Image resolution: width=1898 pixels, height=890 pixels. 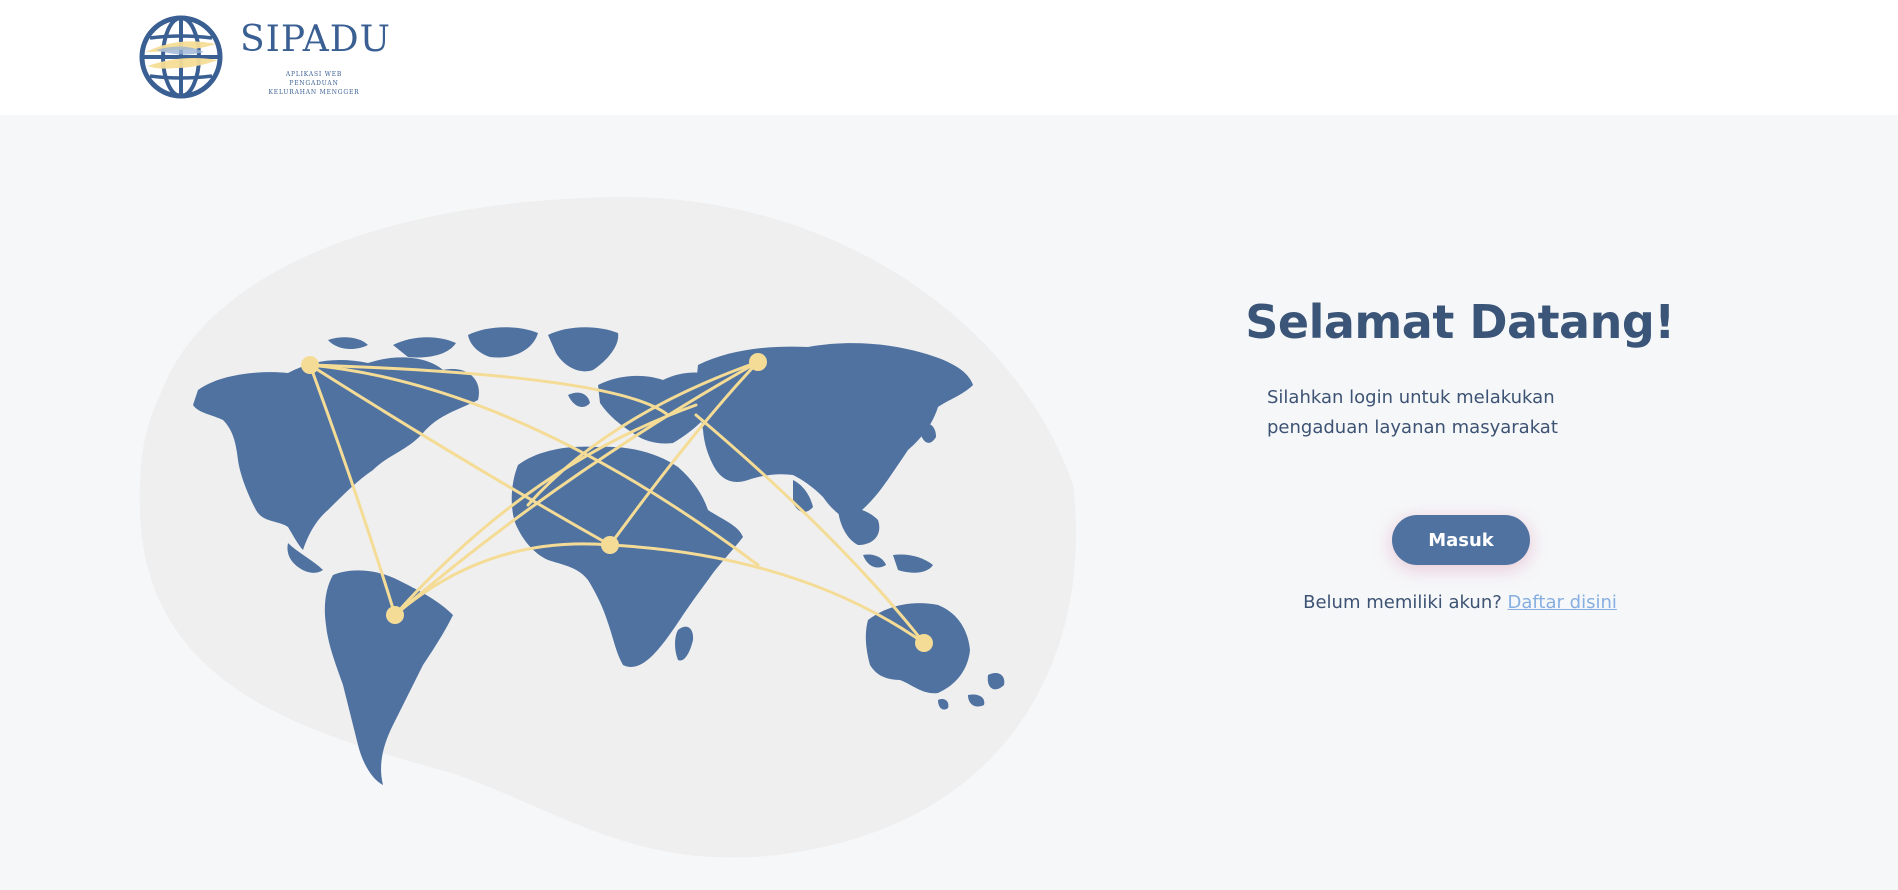 What do you see at coordinates (1562, 602) in the screenshot?
I see `register-link: Daftar disini` at bounding box center [1562, 602].